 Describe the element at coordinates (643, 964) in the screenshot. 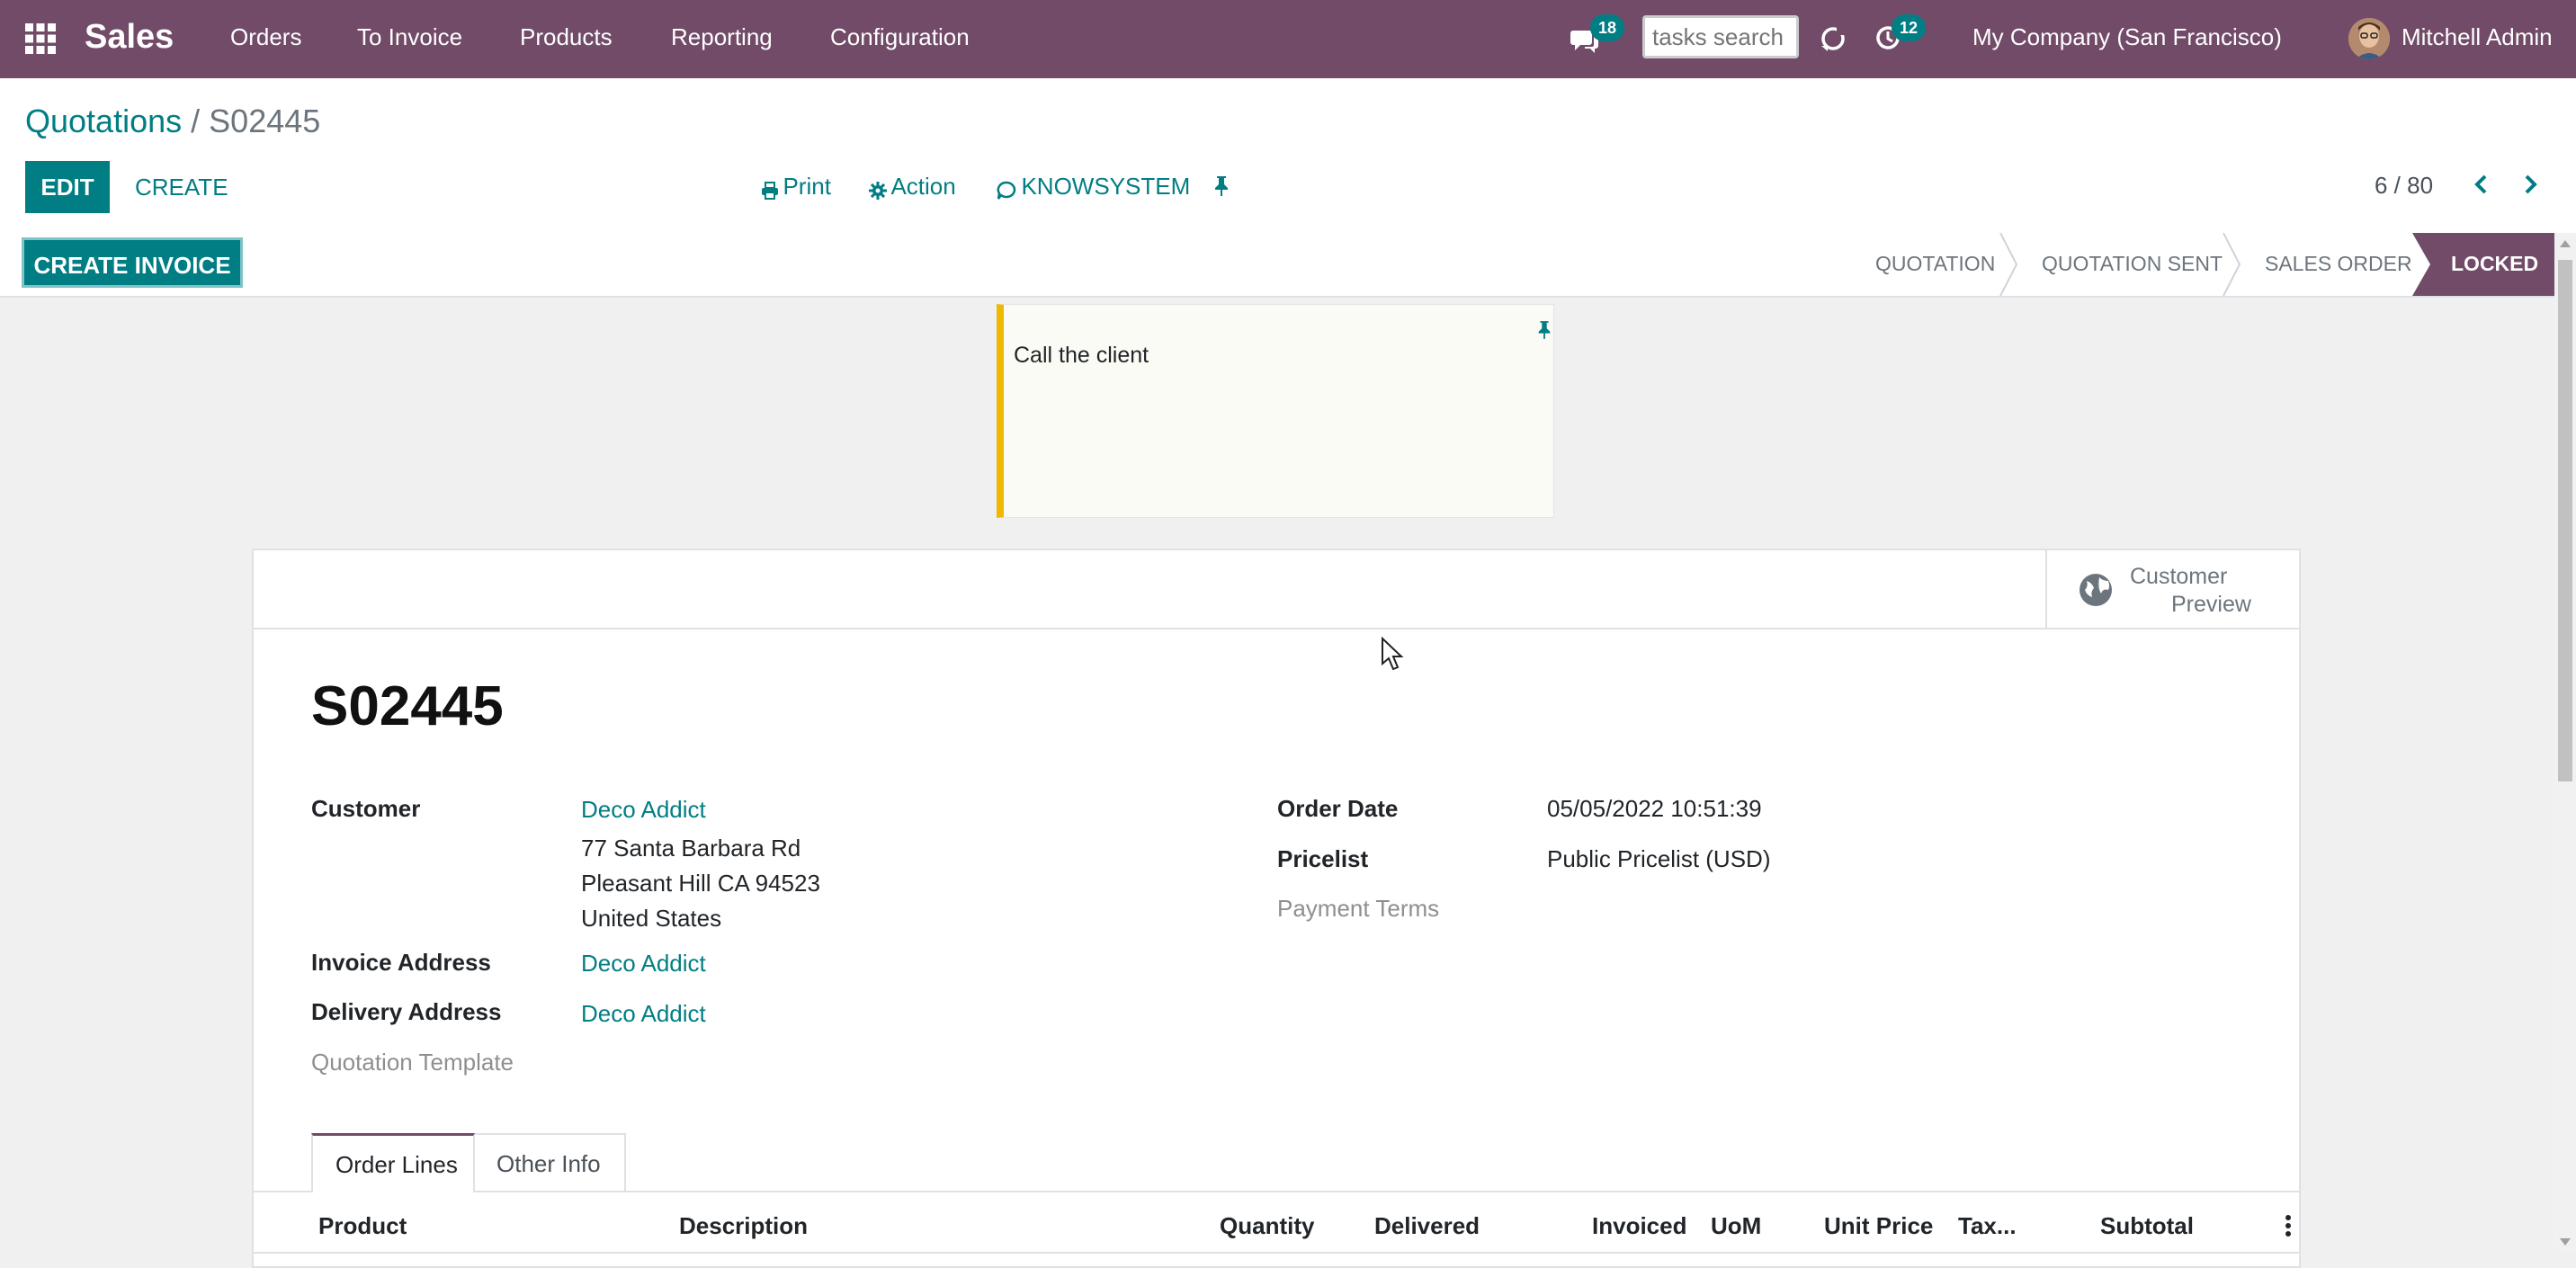

I see `invoice-address-link: Deco Addict` at that location.